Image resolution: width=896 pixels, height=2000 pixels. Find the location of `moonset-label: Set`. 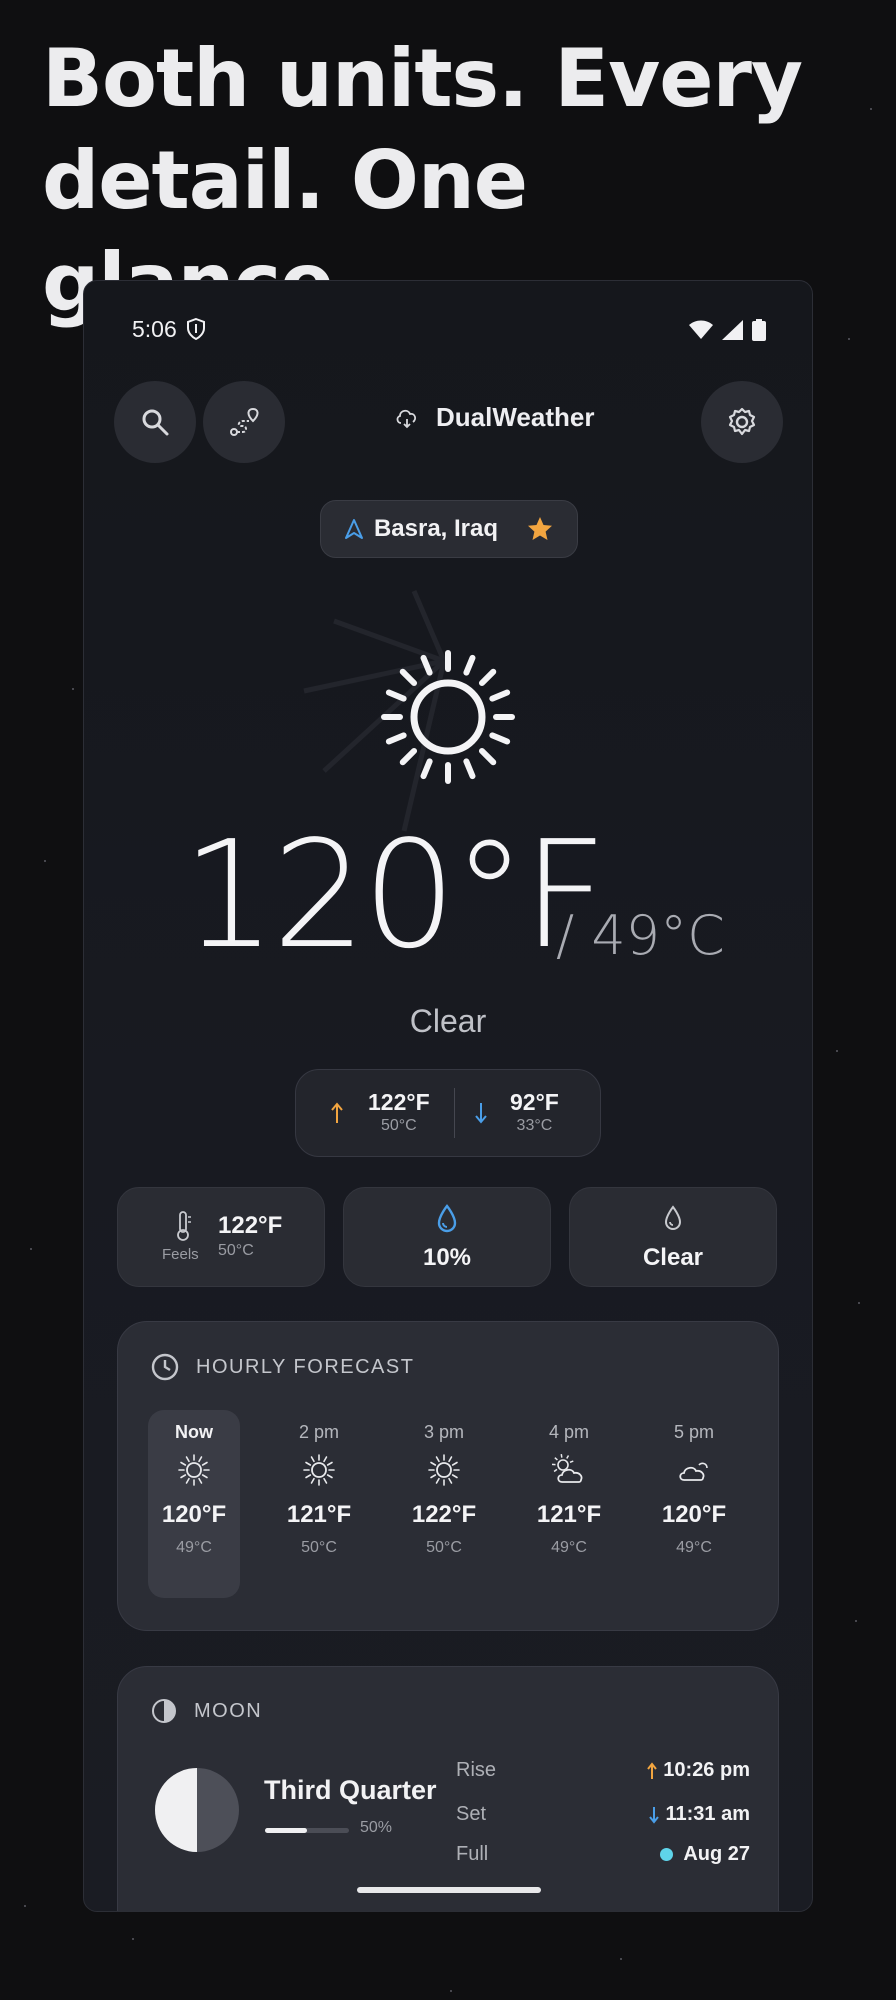

moonset-label: Set is located at coordinates (471, 1814).